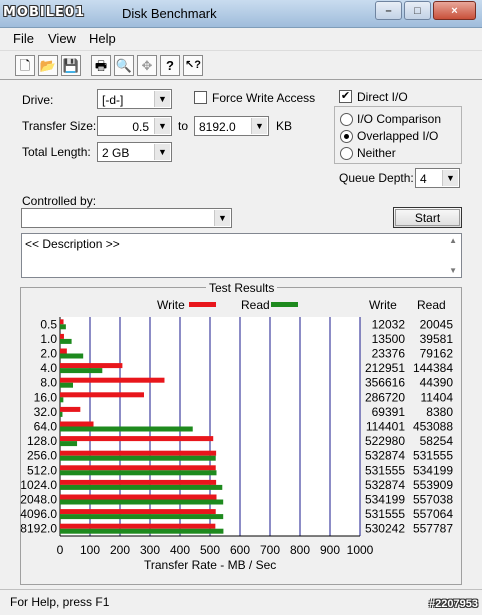 The image size is (482, 615). I want to click on status-bar: For Help, press F1, so click(241, 602).